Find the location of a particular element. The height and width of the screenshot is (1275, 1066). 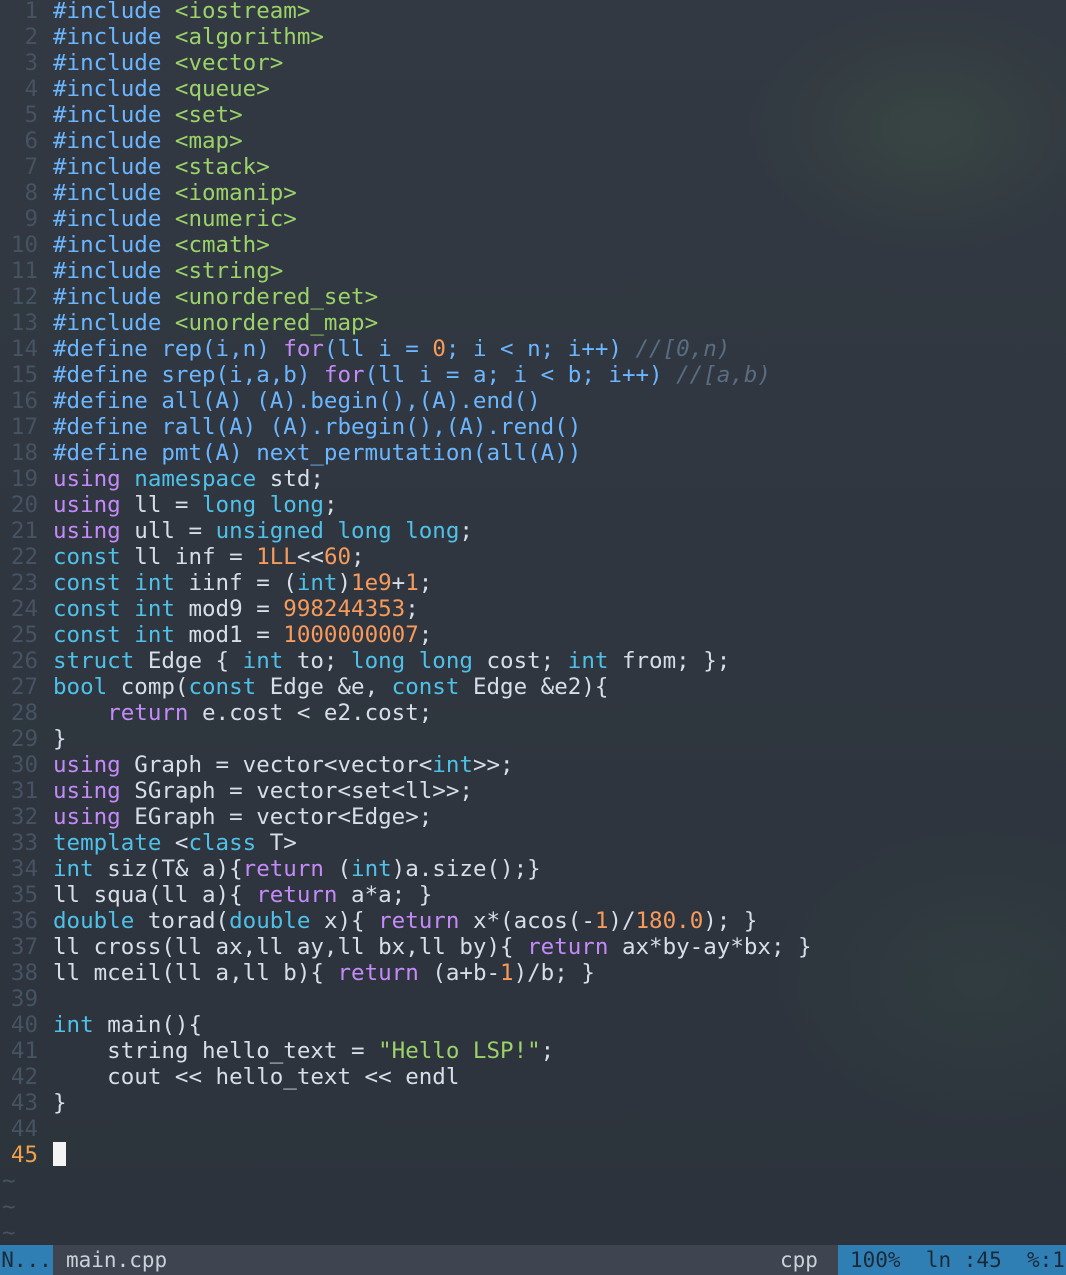

code-line: 21 using ull = unsigned long long; is located at coordinates (533, 531).